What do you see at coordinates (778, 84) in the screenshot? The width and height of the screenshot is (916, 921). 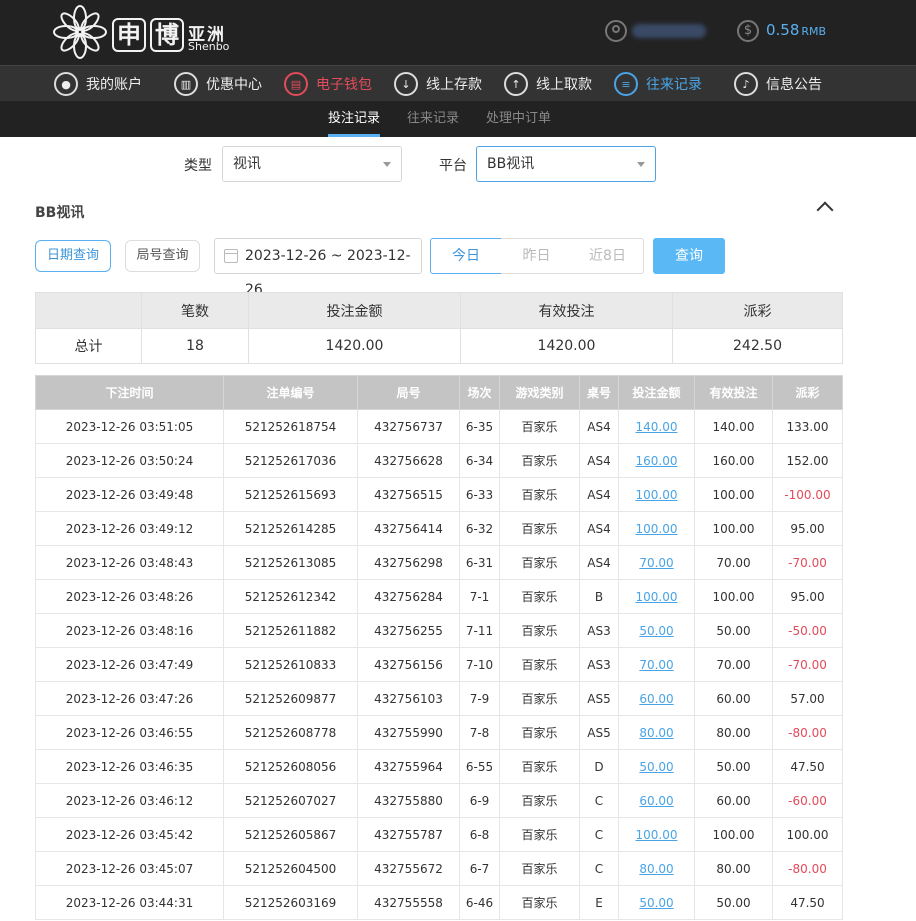 I see `nav-announcements: ♪ 信息公告` at bounding box center [778, 84].